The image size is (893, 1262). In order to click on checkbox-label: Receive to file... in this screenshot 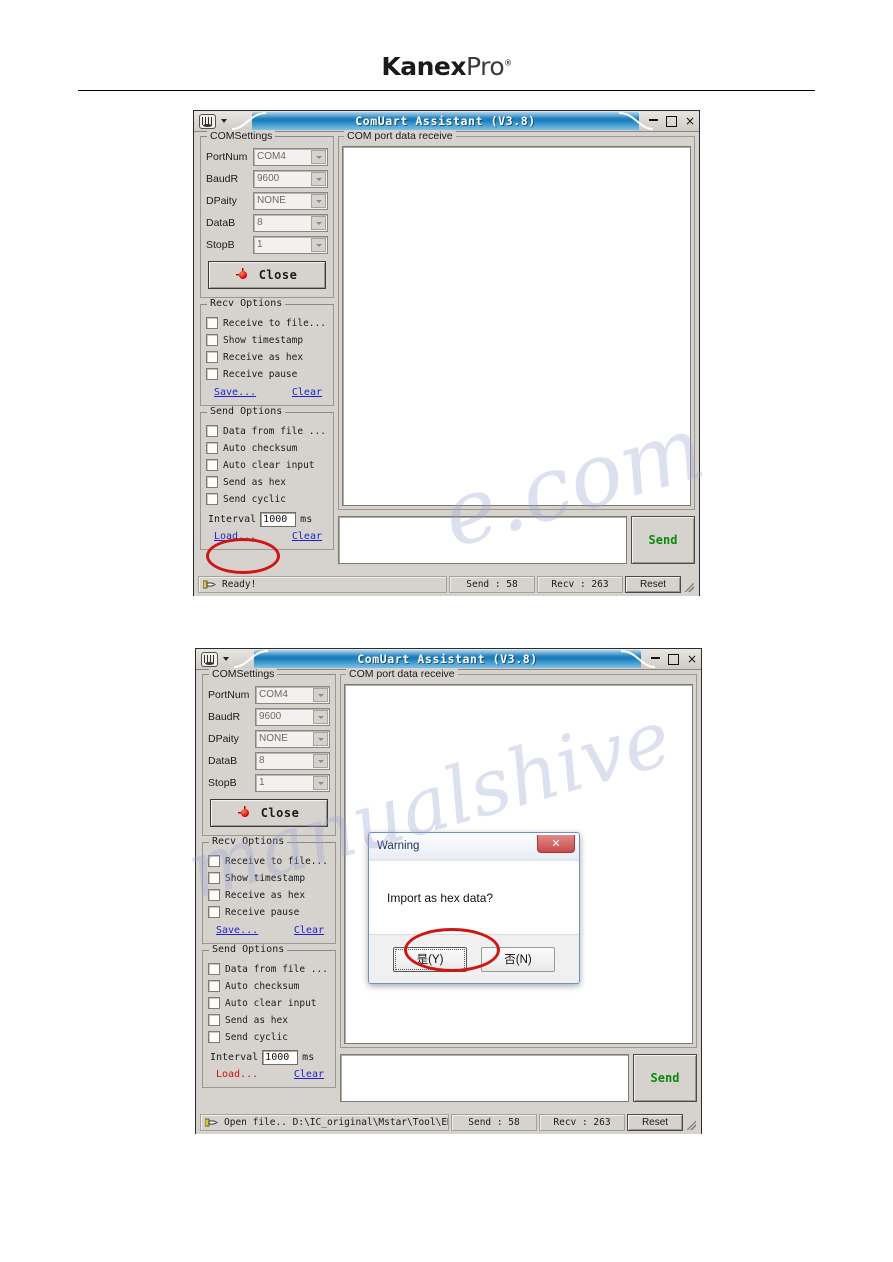, I will do `click(276, 861)`.